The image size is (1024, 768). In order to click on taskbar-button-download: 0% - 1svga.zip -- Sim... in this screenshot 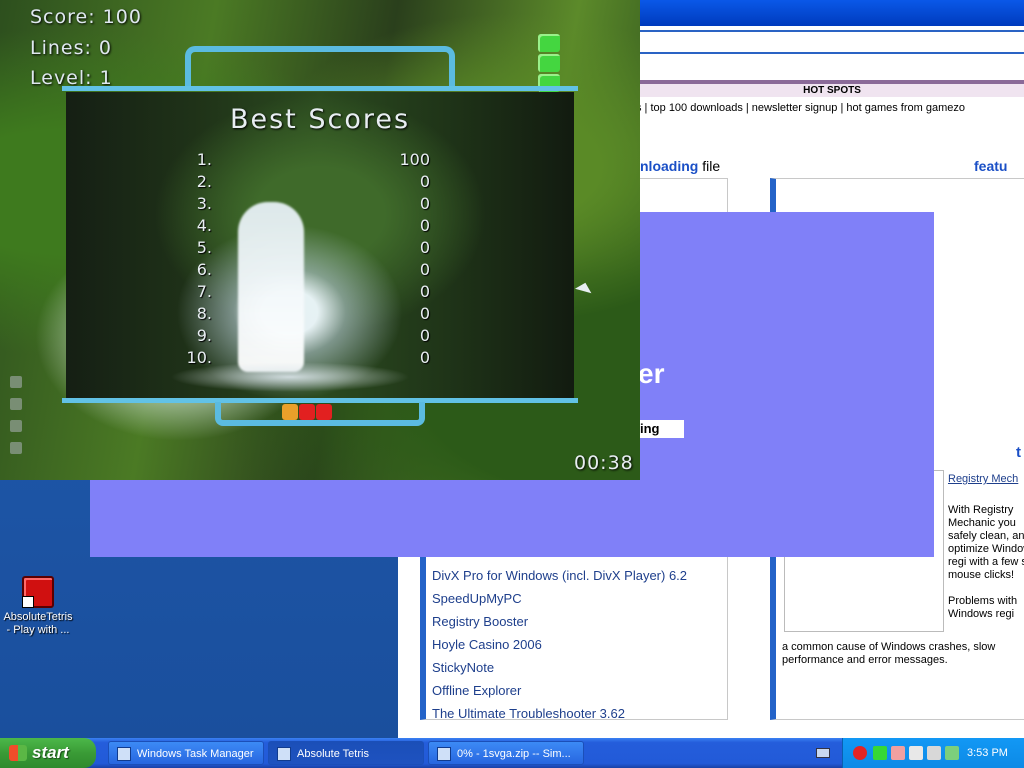, I will do `click(506, 753)`.